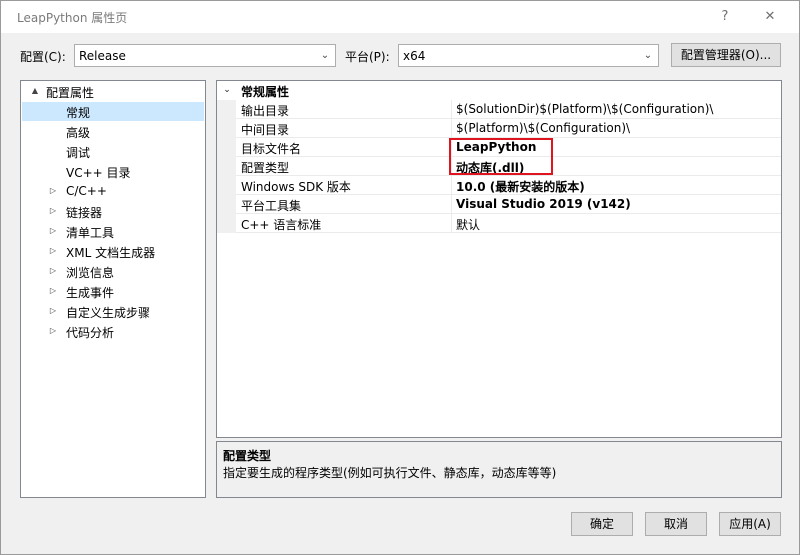  What do you see at coordinates (78, 113) in the screenshot?
I see `tree-item-label: 常规` at bounding box center [78, 113].